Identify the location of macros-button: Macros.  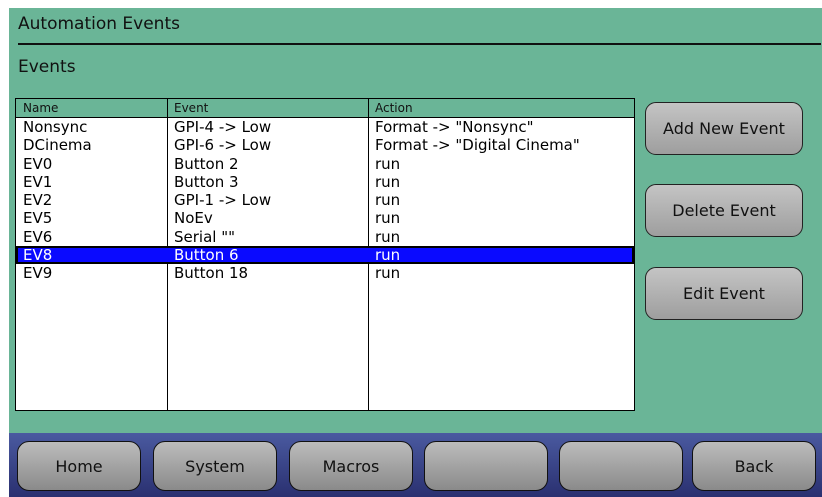
(351, 466).